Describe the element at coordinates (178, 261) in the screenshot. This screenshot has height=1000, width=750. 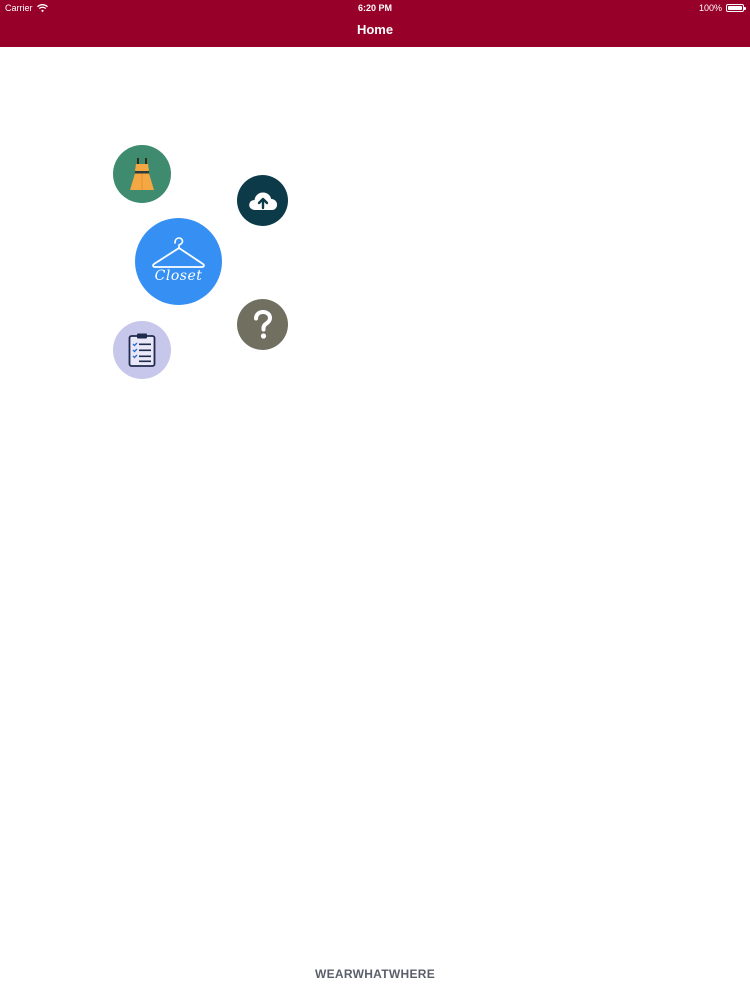
I see `closet-button: Closet` at that location.